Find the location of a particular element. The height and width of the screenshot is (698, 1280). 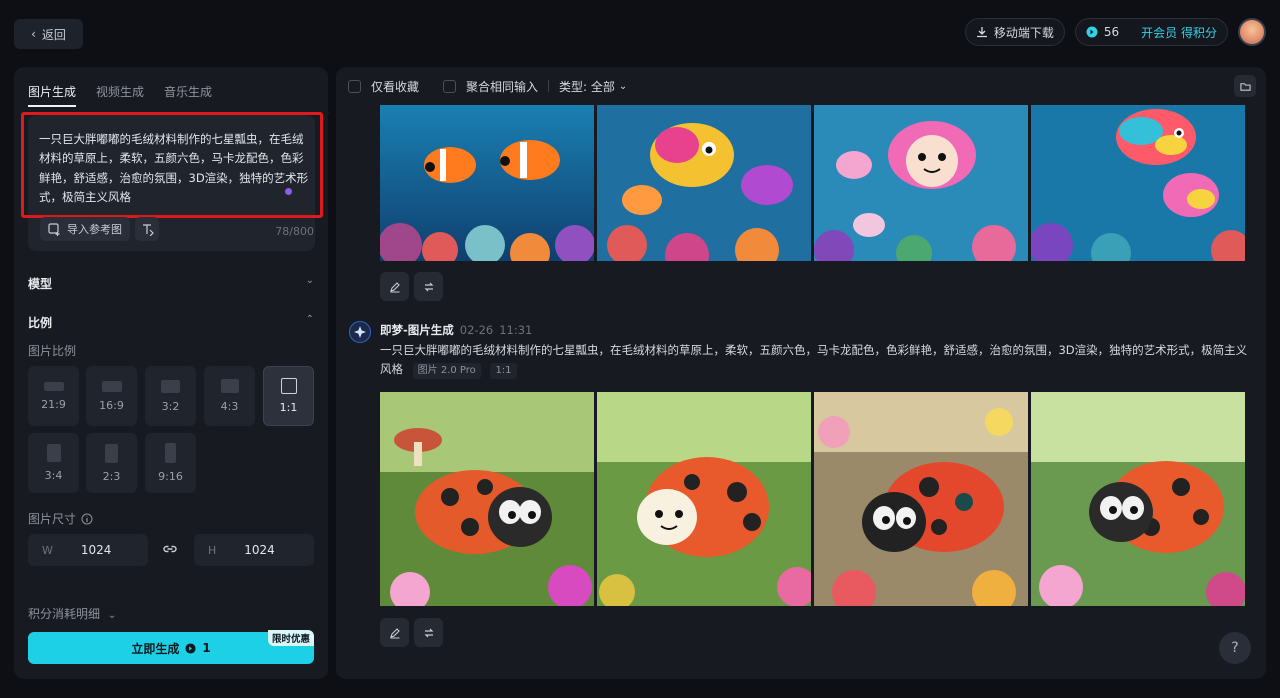

width-value: 1024 is located at coordinates (96, 550).